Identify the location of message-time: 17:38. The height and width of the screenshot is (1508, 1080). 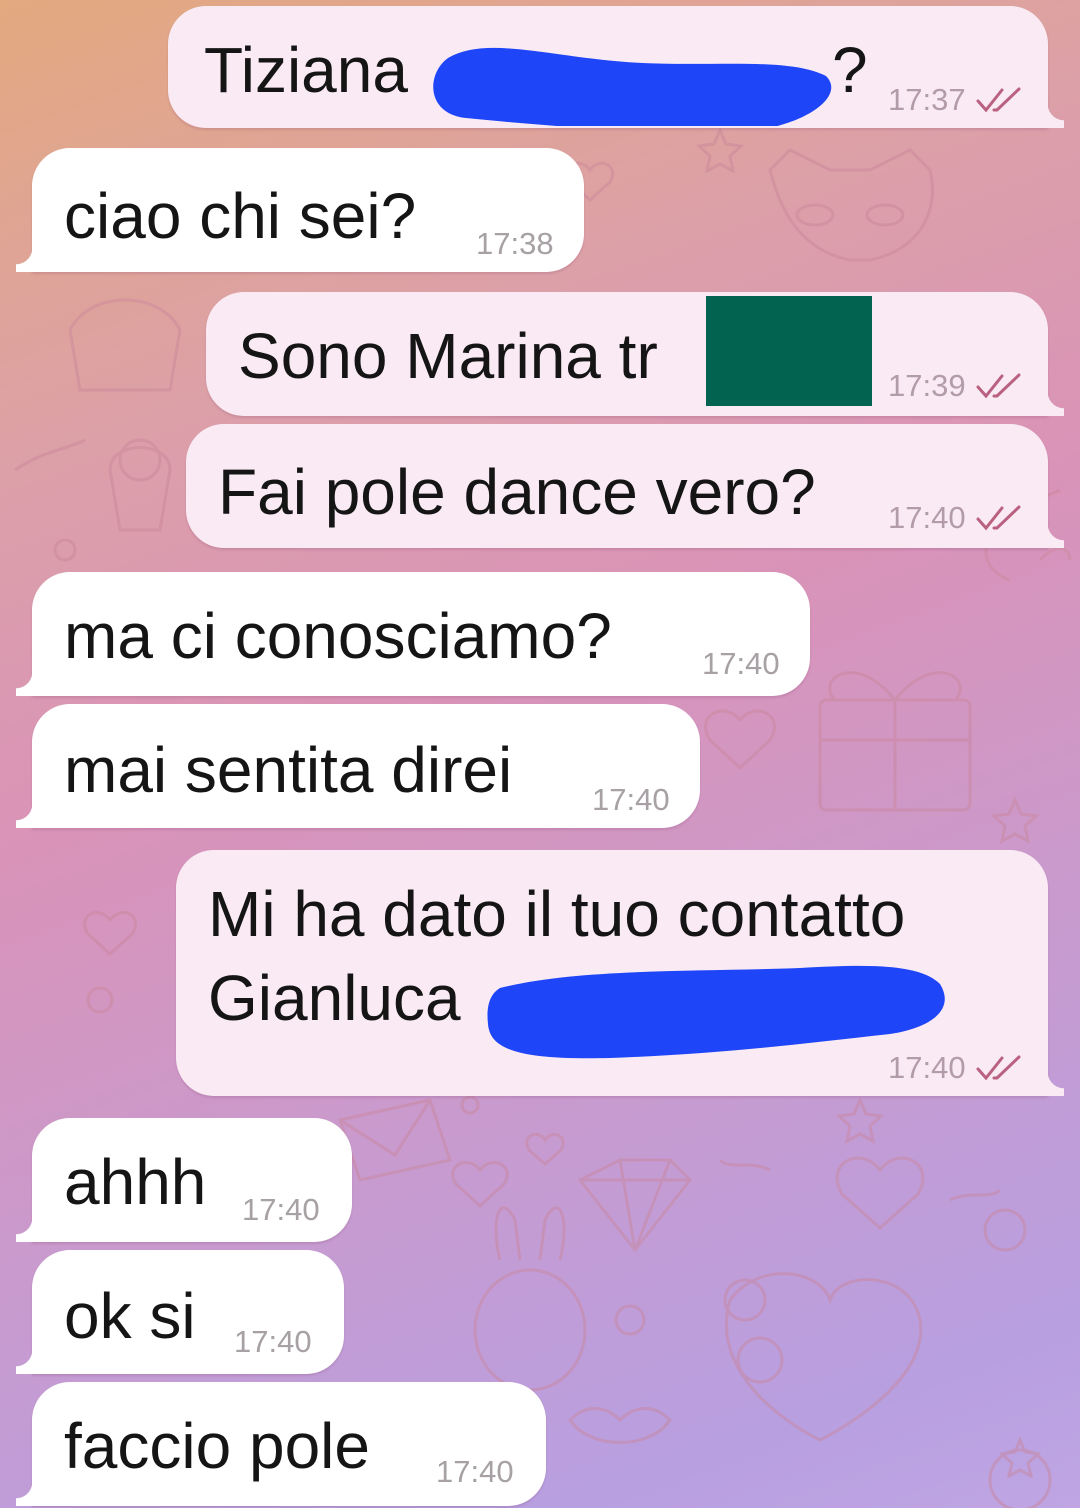
(515, 243).